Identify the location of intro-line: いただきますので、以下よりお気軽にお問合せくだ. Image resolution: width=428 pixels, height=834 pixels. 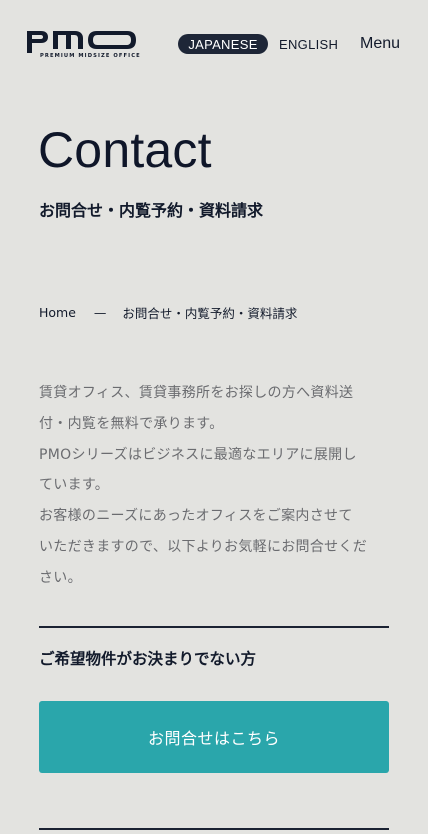
(203, 546).